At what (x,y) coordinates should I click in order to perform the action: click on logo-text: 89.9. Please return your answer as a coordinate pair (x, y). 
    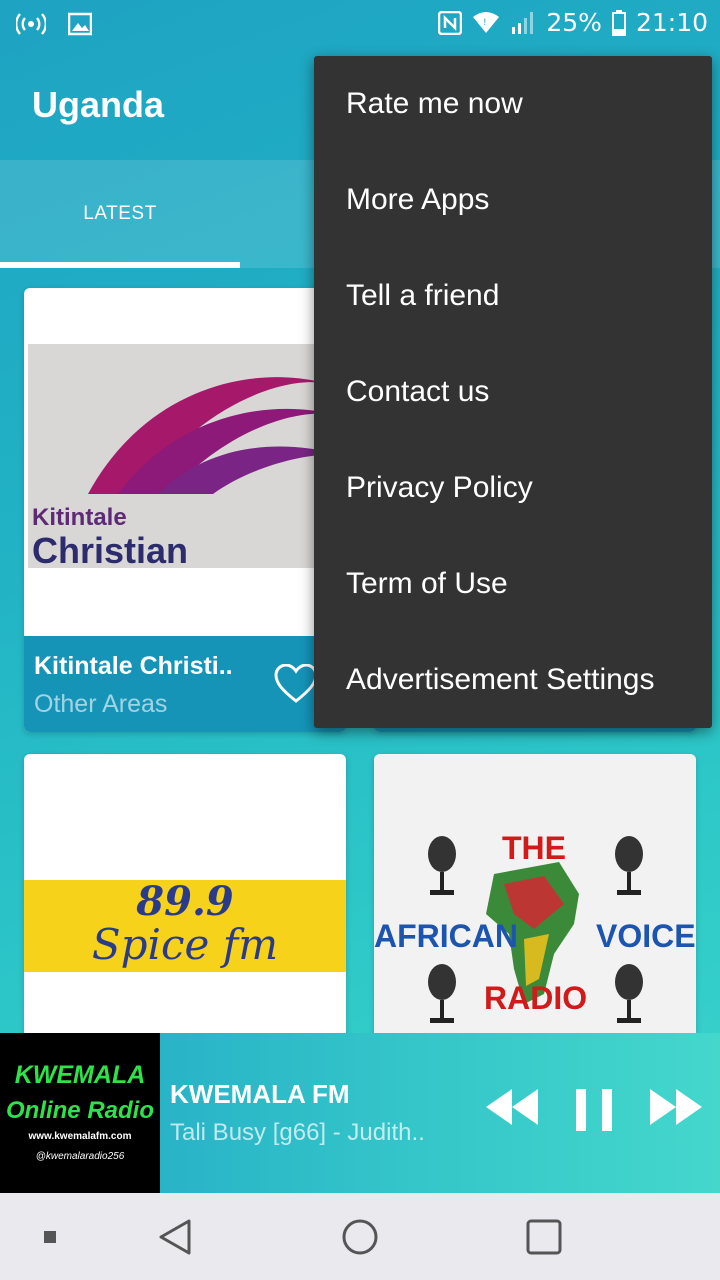
    Looking at the image, I should click on (185, 901).